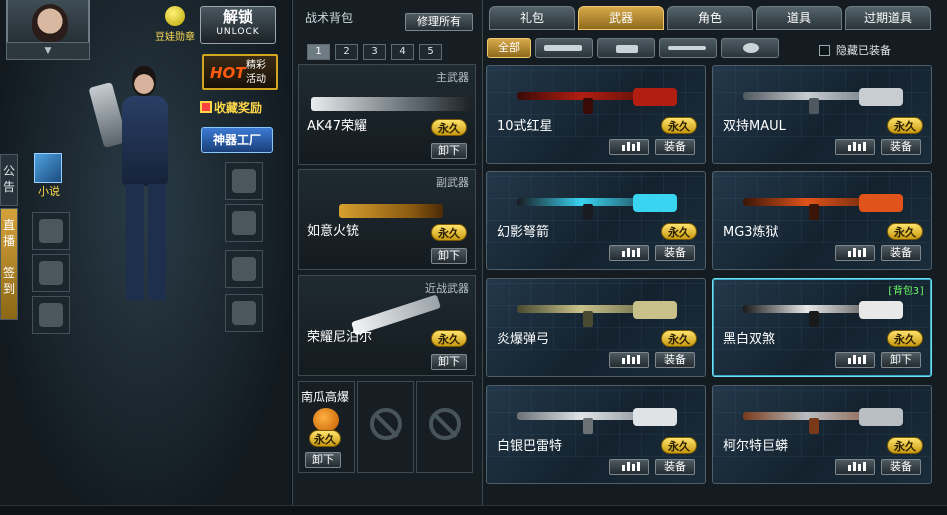  Describe the element at coordinates (387, 325) in the screenshot. I see `melee-weapon-slot: 近战武器 荣耀尼泊尔 永久 卸下` at that location.